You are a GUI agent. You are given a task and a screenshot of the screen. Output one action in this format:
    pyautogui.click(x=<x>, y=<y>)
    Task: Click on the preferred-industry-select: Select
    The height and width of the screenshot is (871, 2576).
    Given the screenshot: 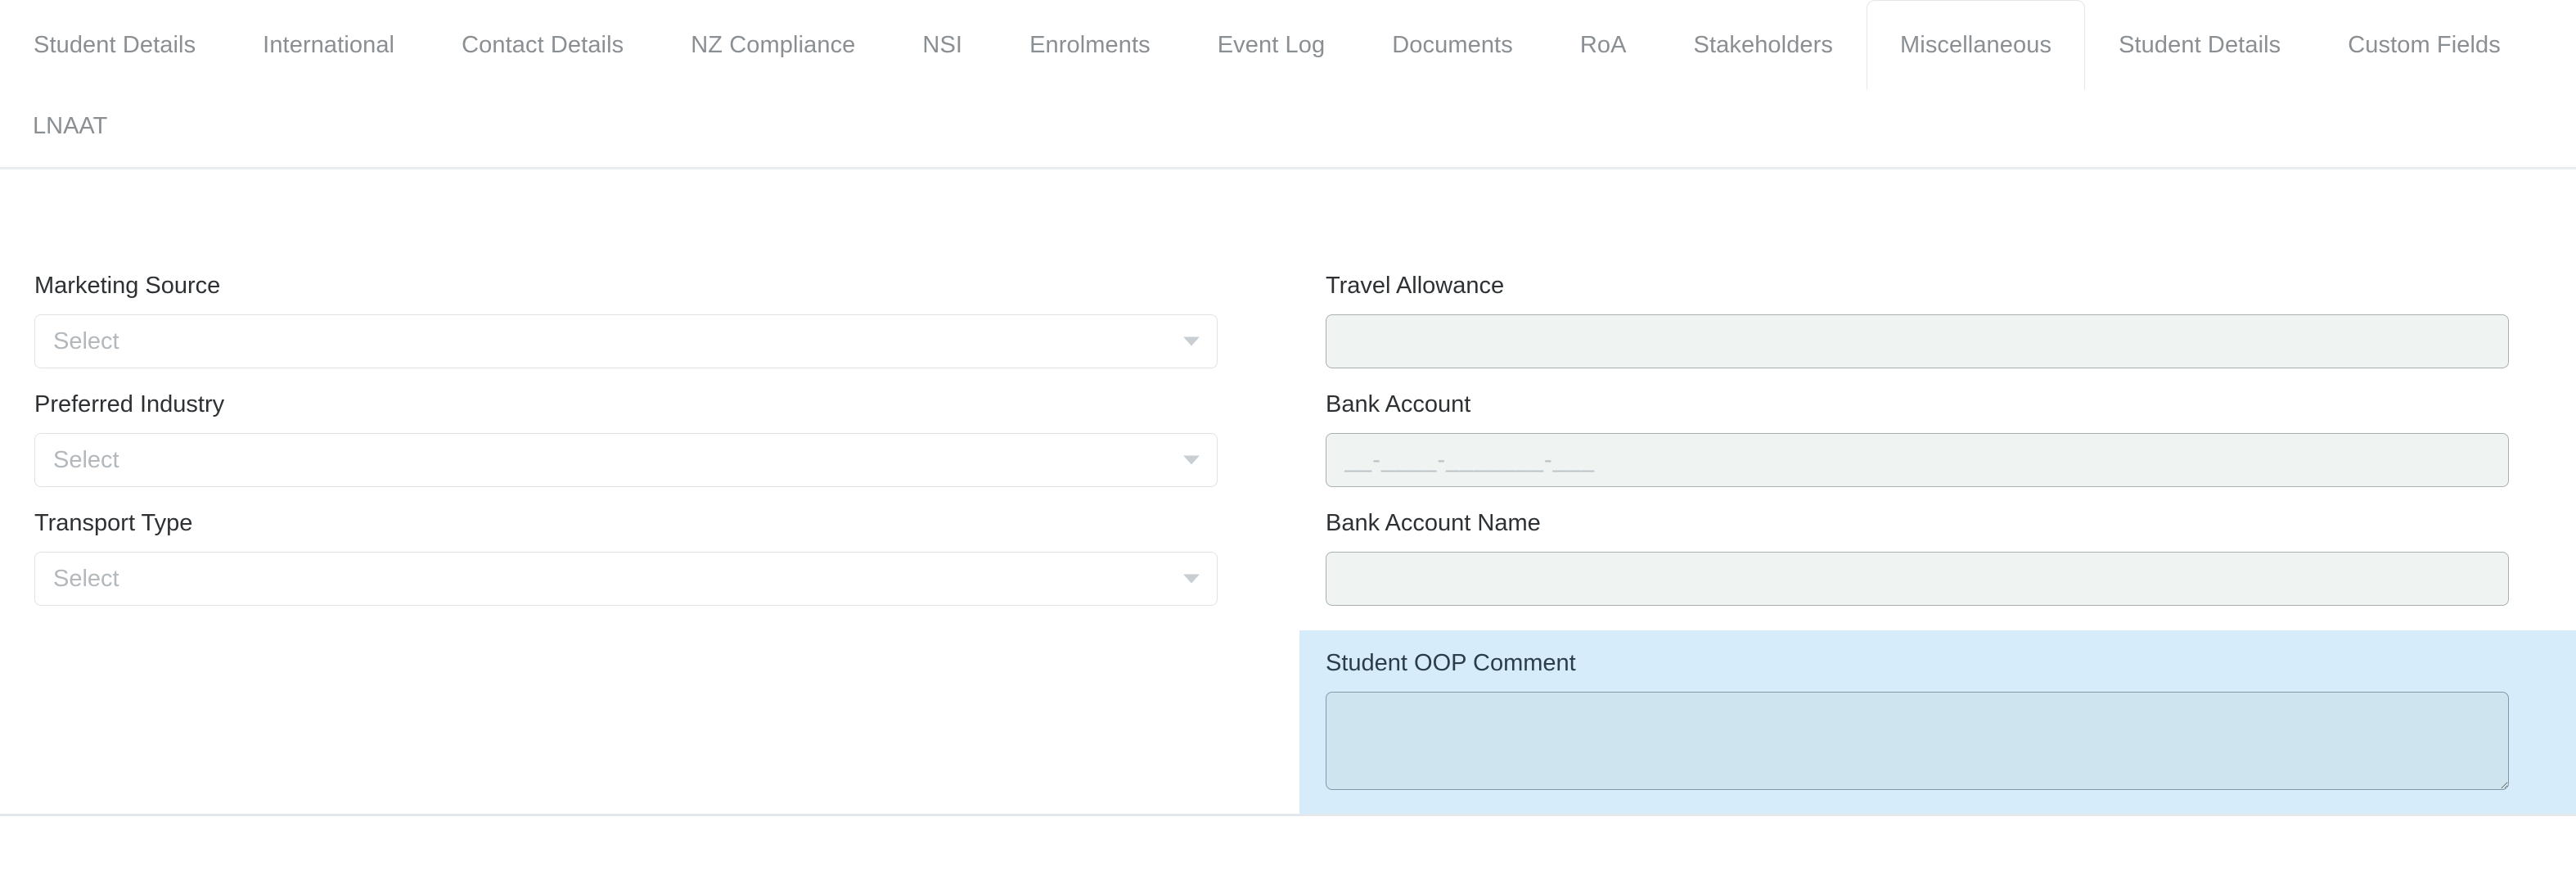 What is the action you would take?
    pyautogui.click(x=626, y=460)
    